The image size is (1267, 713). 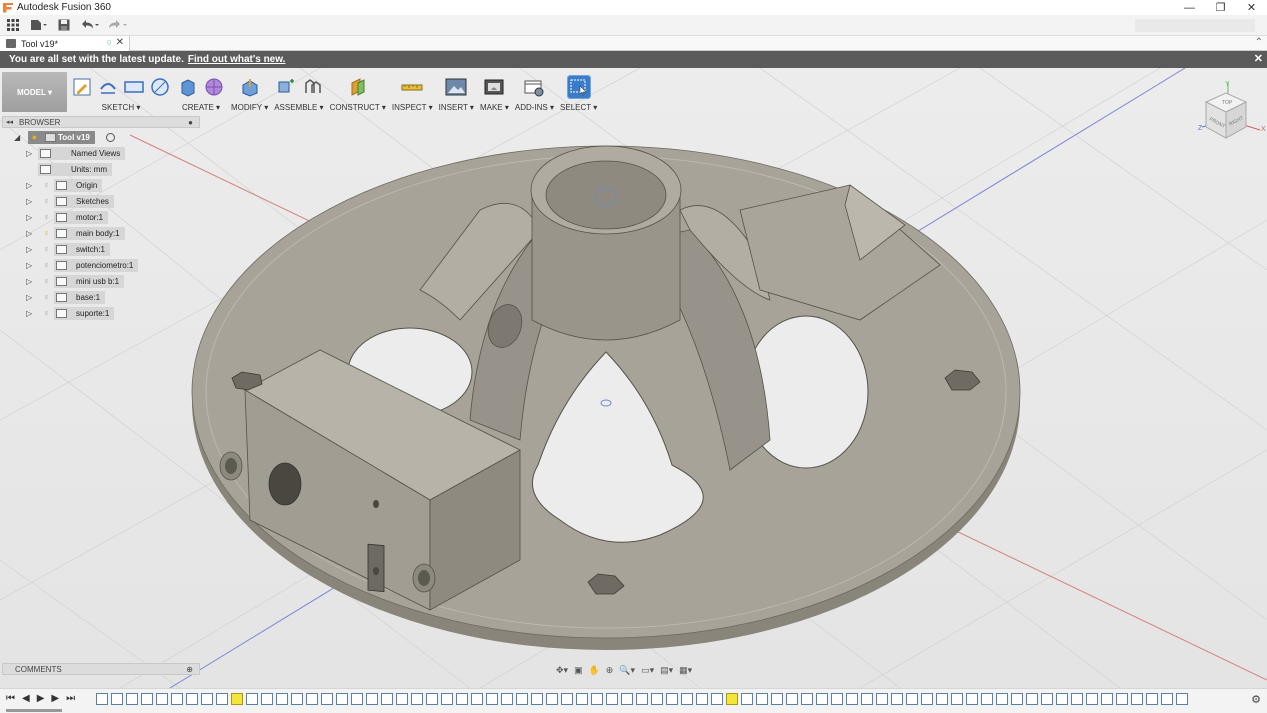 I want to click on select-menu-label: SELECT ▾, so click(x=578, y=107).